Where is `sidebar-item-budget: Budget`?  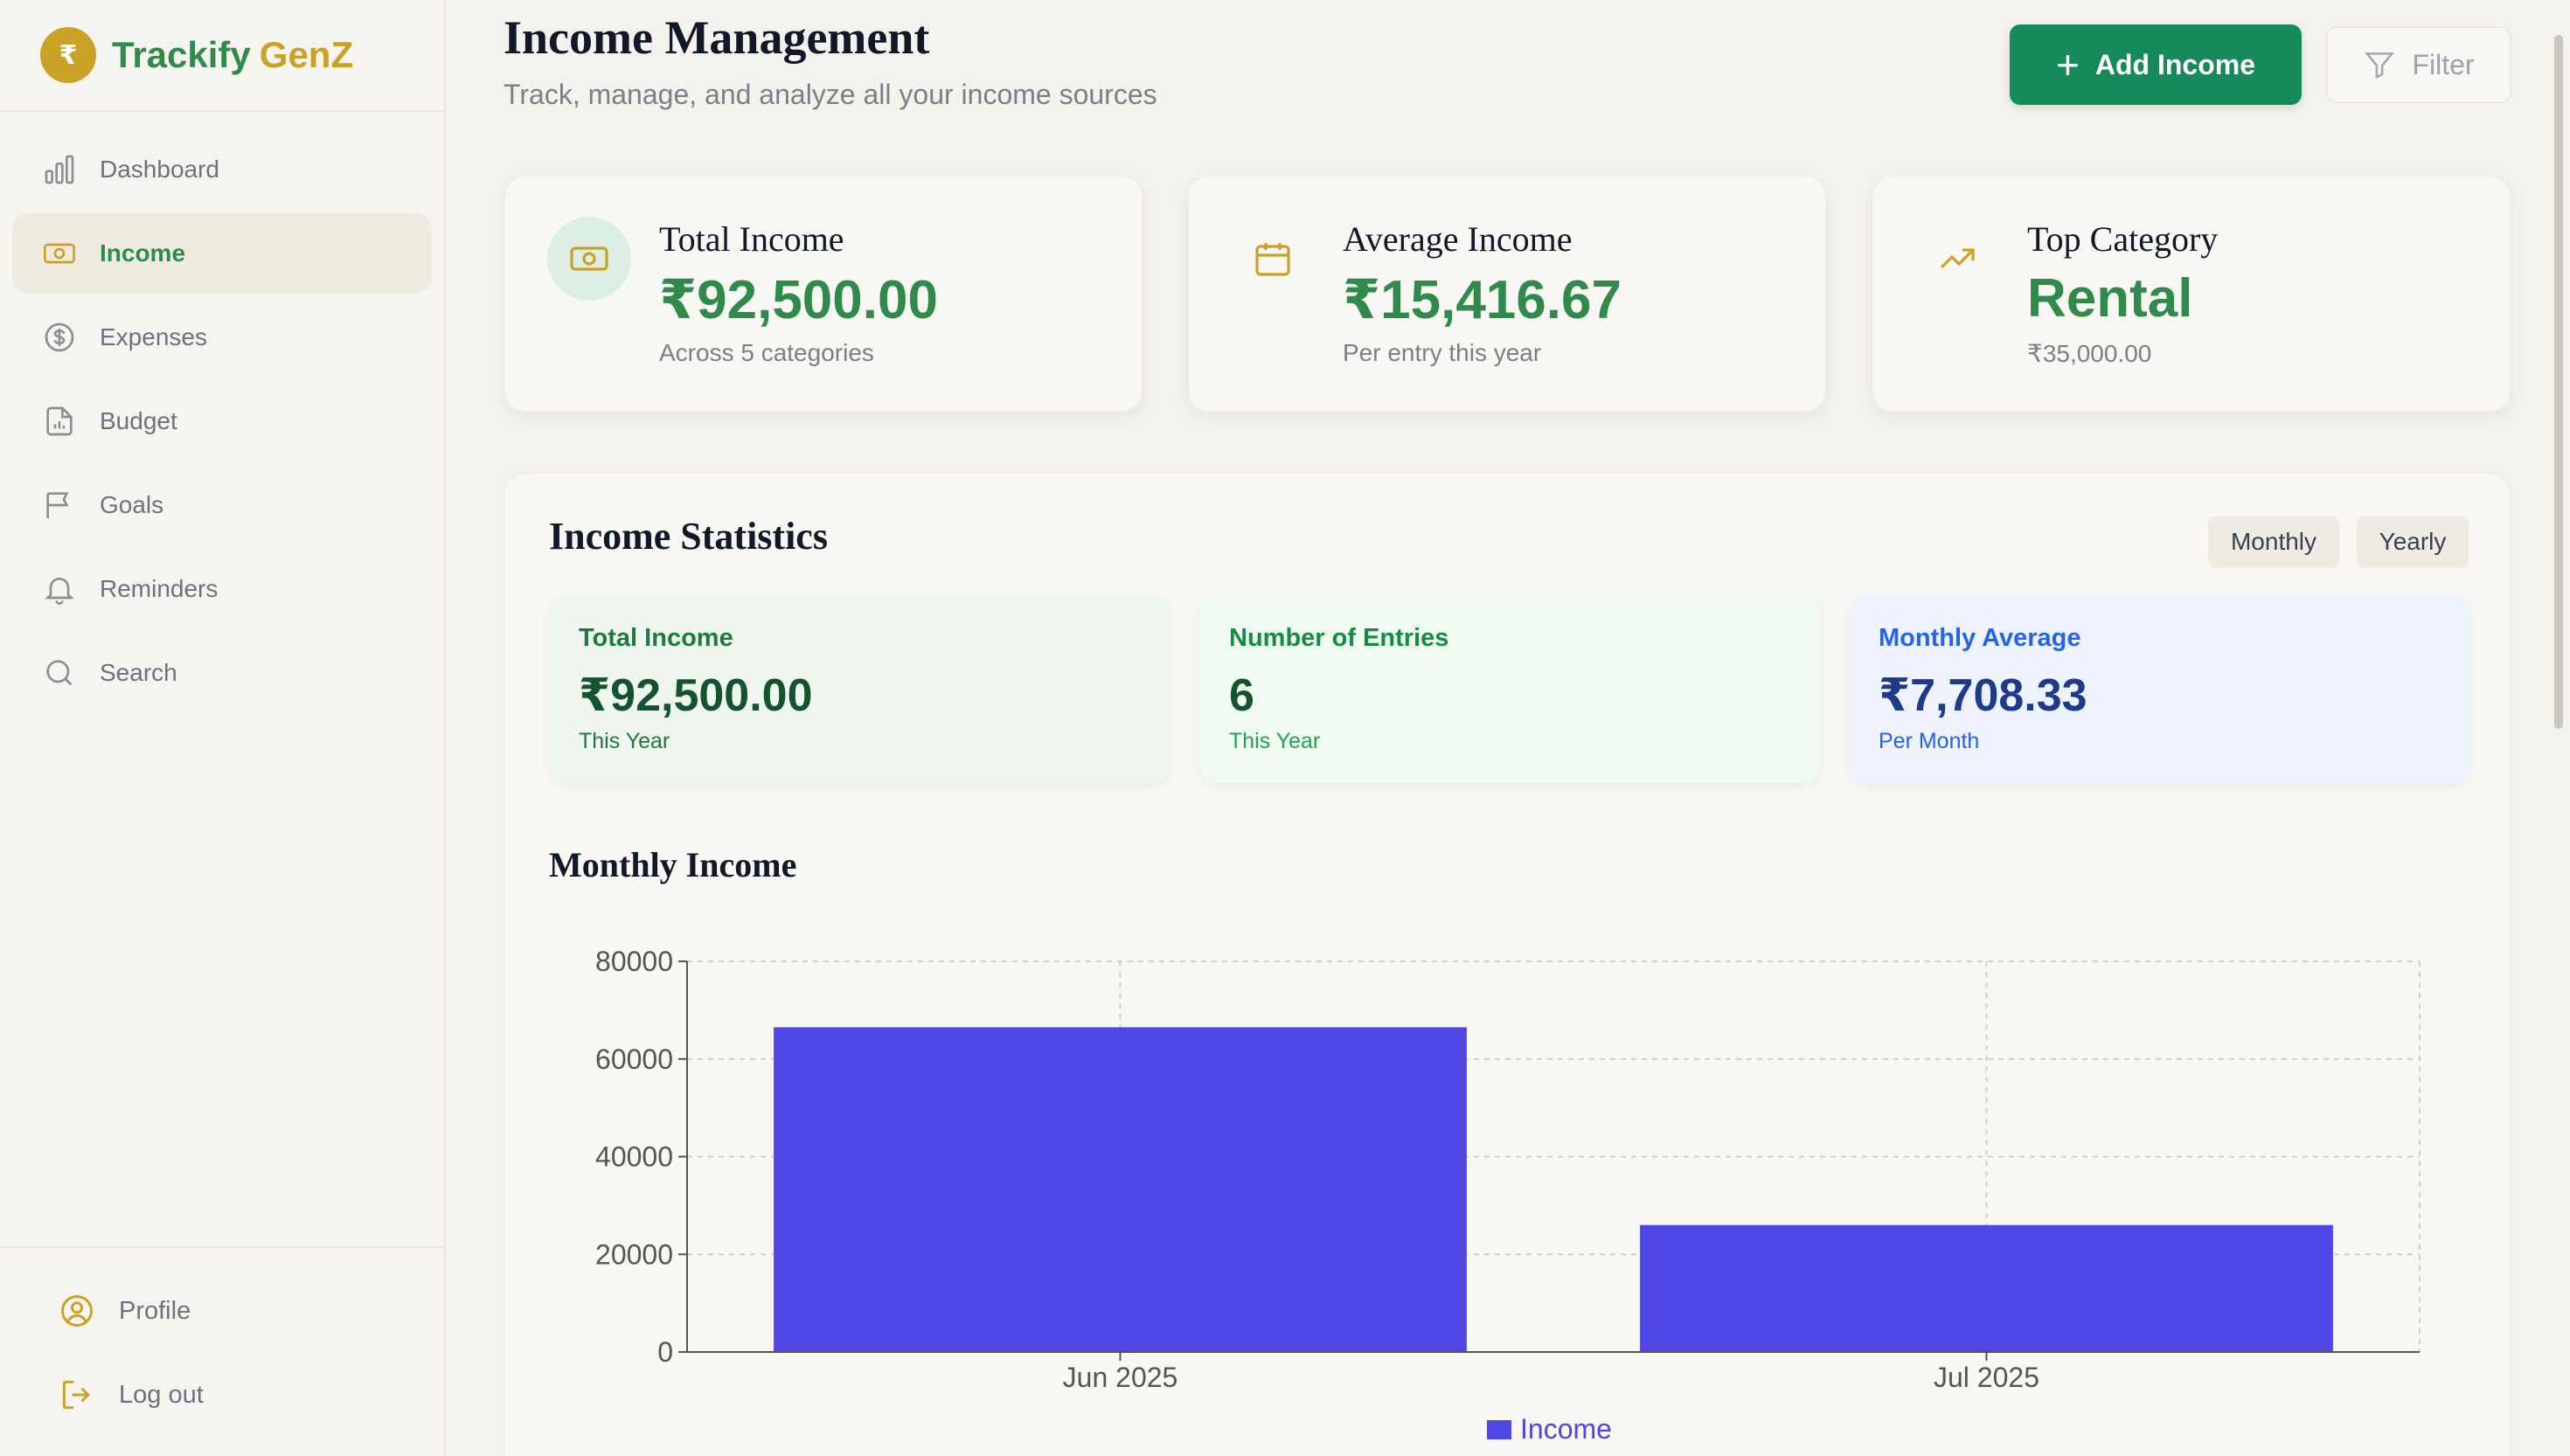
sidebar-item-budget: Budget is located at coordinates (222, 421).